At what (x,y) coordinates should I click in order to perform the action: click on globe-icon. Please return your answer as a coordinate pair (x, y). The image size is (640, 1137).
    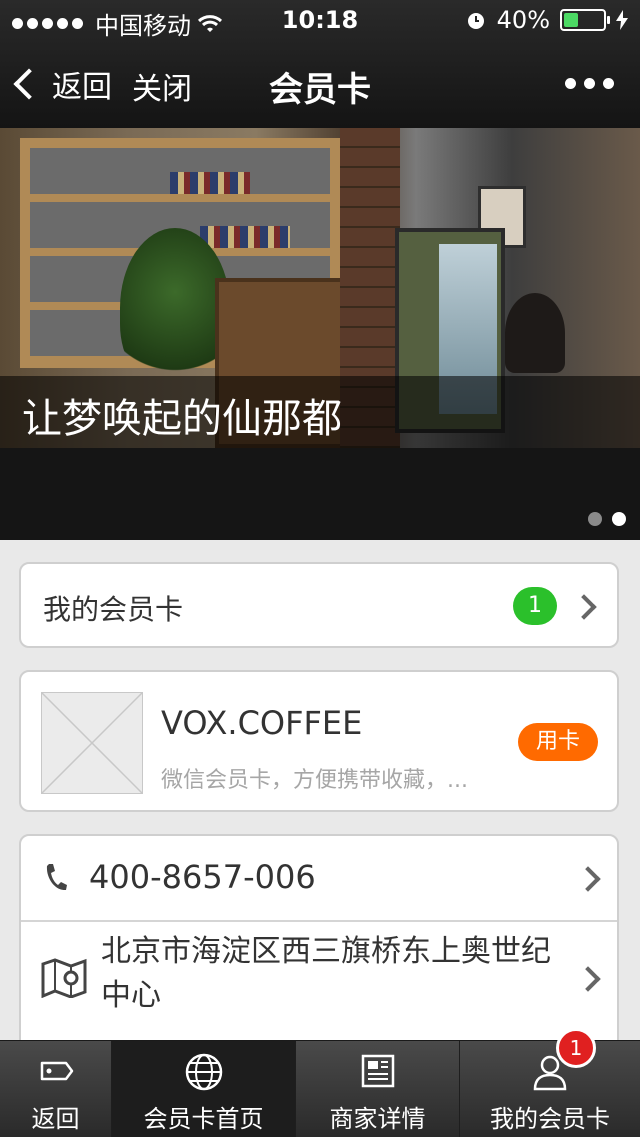
    Looking at the image, I should click on (203, 1072).